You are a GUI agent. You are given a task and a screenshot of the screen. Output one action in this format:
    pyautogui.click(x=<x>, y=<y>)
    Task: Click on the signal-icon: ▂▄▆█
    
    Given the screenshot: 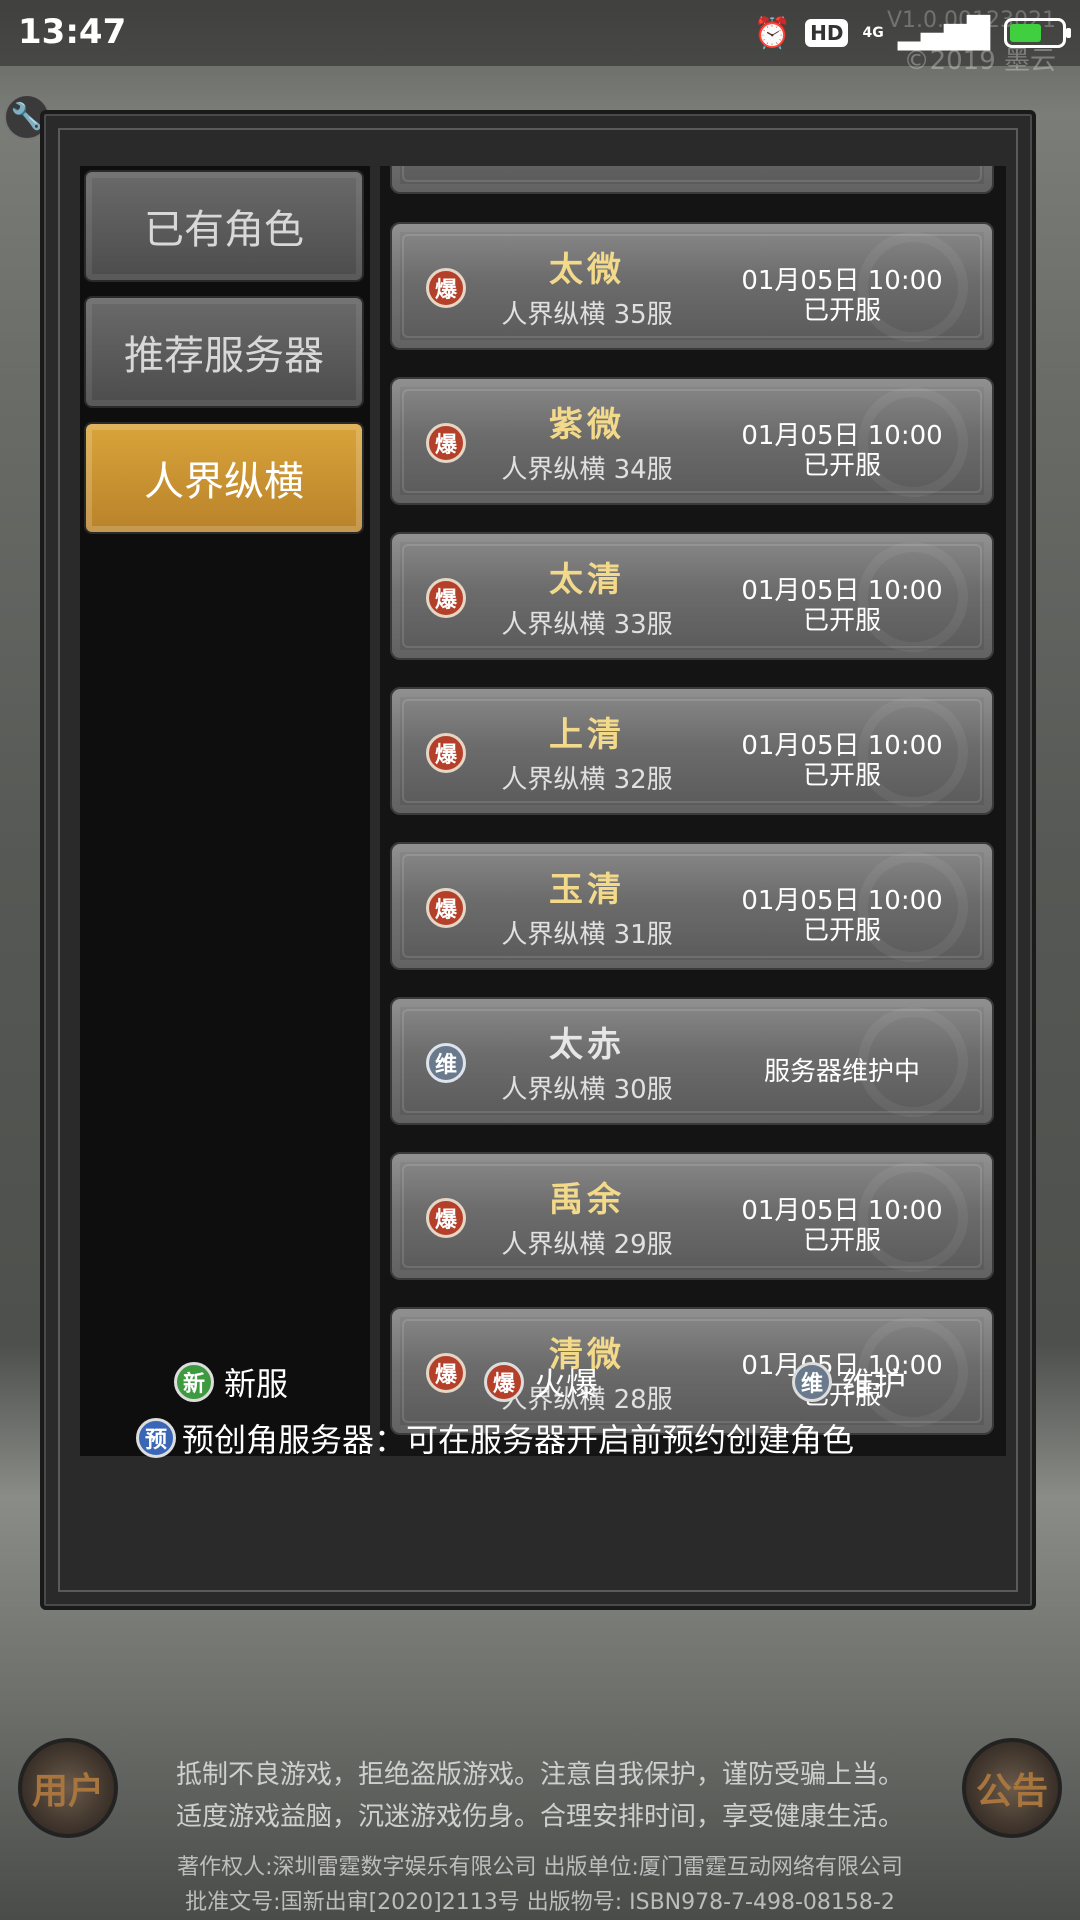 What is the action you would take?
    pyautogui.click(x=943, y=33)
    